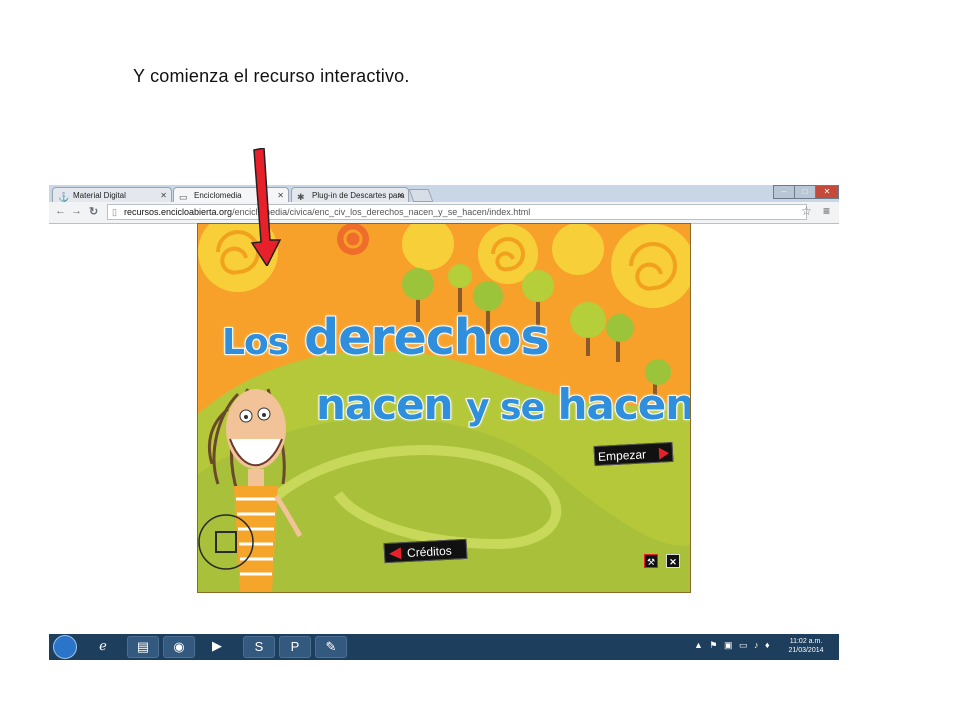 The image size is (960, 720). What do you see at coordinates (266, 207) in the screenshot?
I see `red-pointer-arrow-icon` at bounding box center [266, 207].